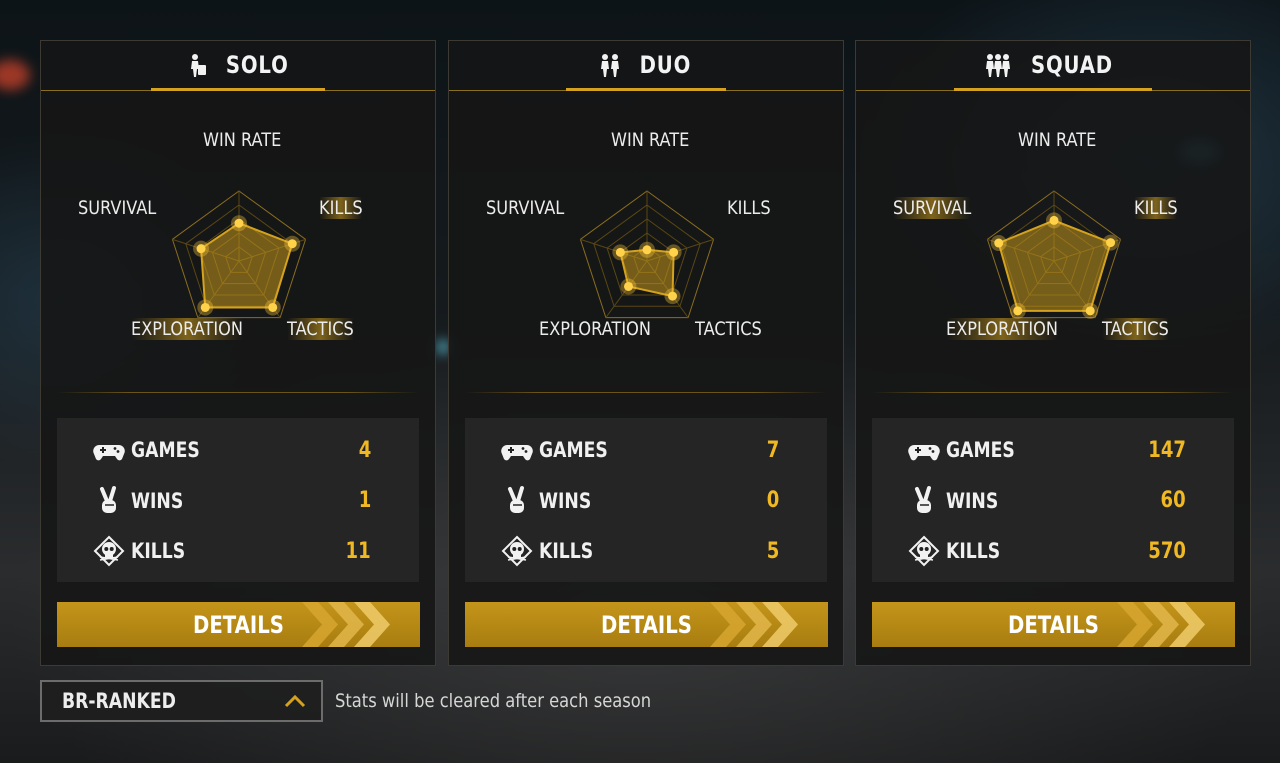  I want to click on duo-tab: DUO, so click(646, 66).